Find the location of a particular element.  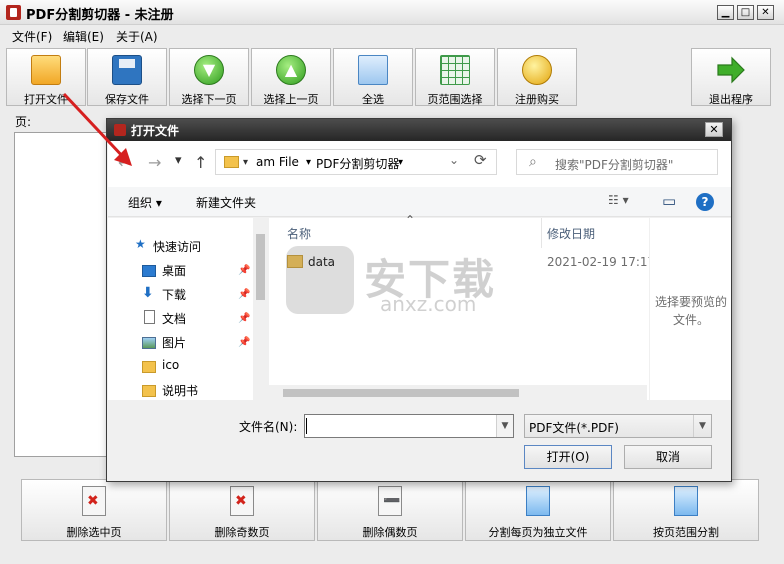

page-label: 页: is located at coordinates (23, 122).